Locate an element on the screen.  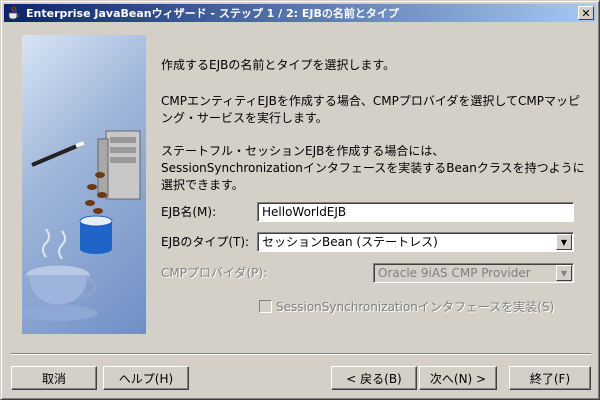
finish-button: 終了(F) is located at coordinates (550, 378).